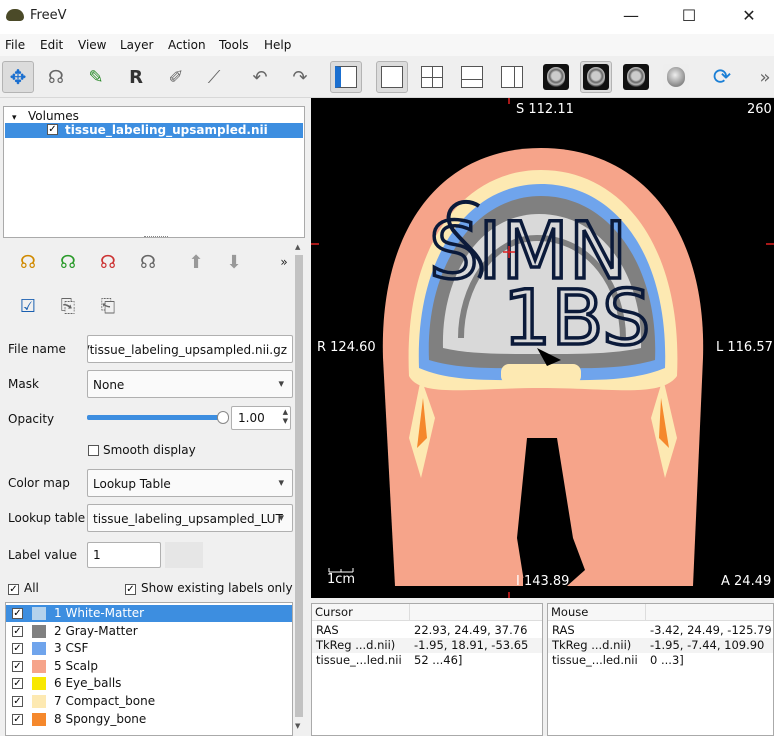 The height and width of the screenshot is (736, 774). What do you see at coordinates (217, 588) in the screenshot?
I see `show-existing-label: Show existing labels only` at bounding box center [217, 588].